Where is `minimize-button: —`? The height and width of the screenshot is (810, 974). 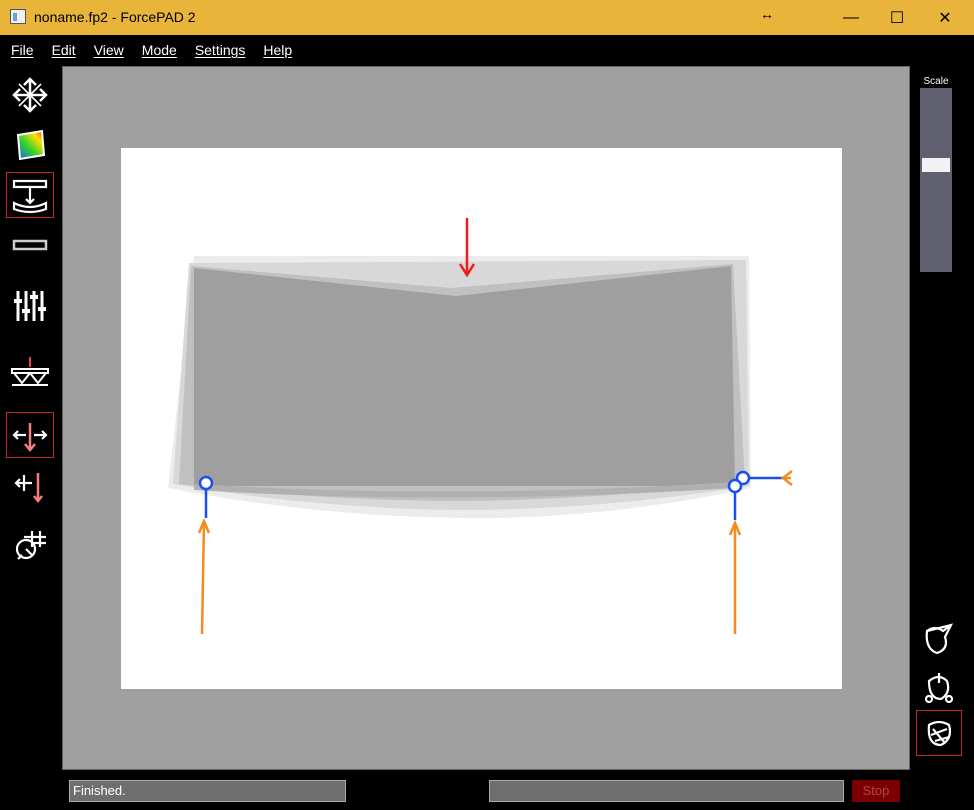 minimize-button: — is located at coordinates (851, 17).